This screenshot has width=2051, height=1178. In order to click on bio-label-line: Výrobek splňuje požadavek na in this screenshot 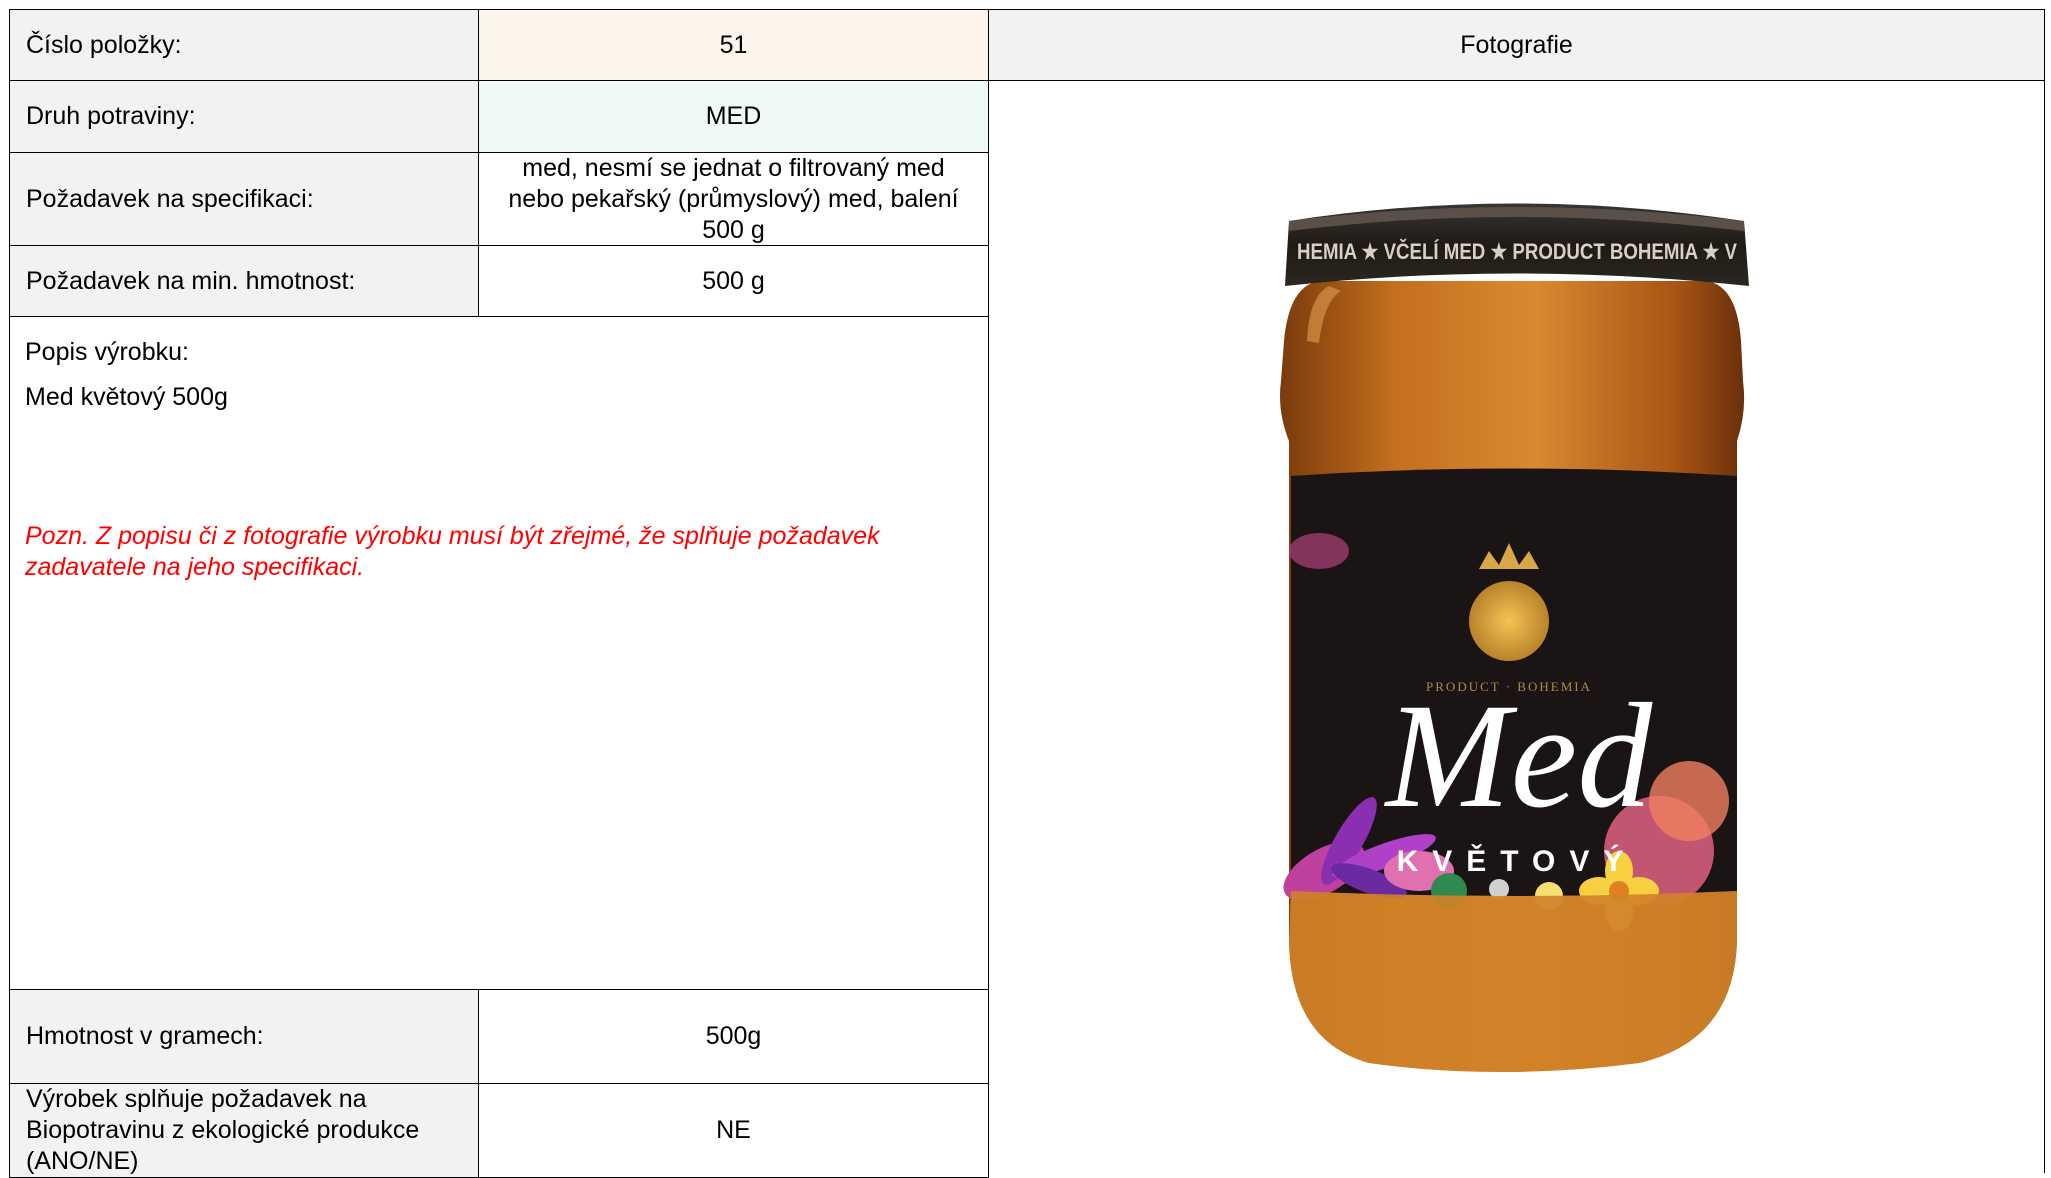, I will do `click(196, 1099)`.